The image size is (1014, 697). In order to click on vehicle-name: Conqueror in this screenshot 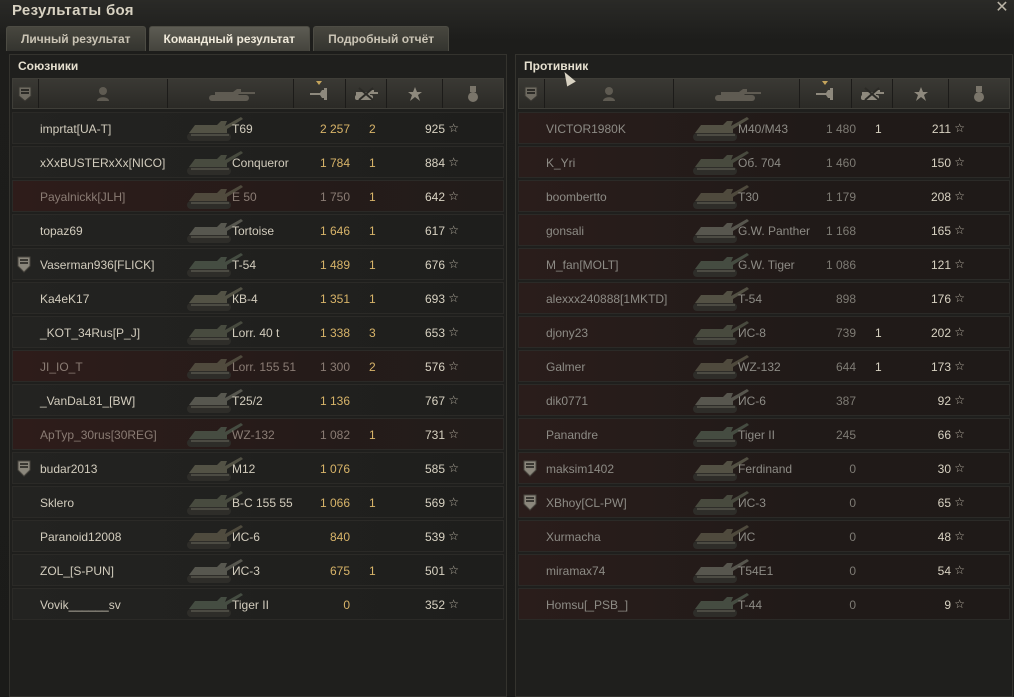, I will do `click(260, 163)`.